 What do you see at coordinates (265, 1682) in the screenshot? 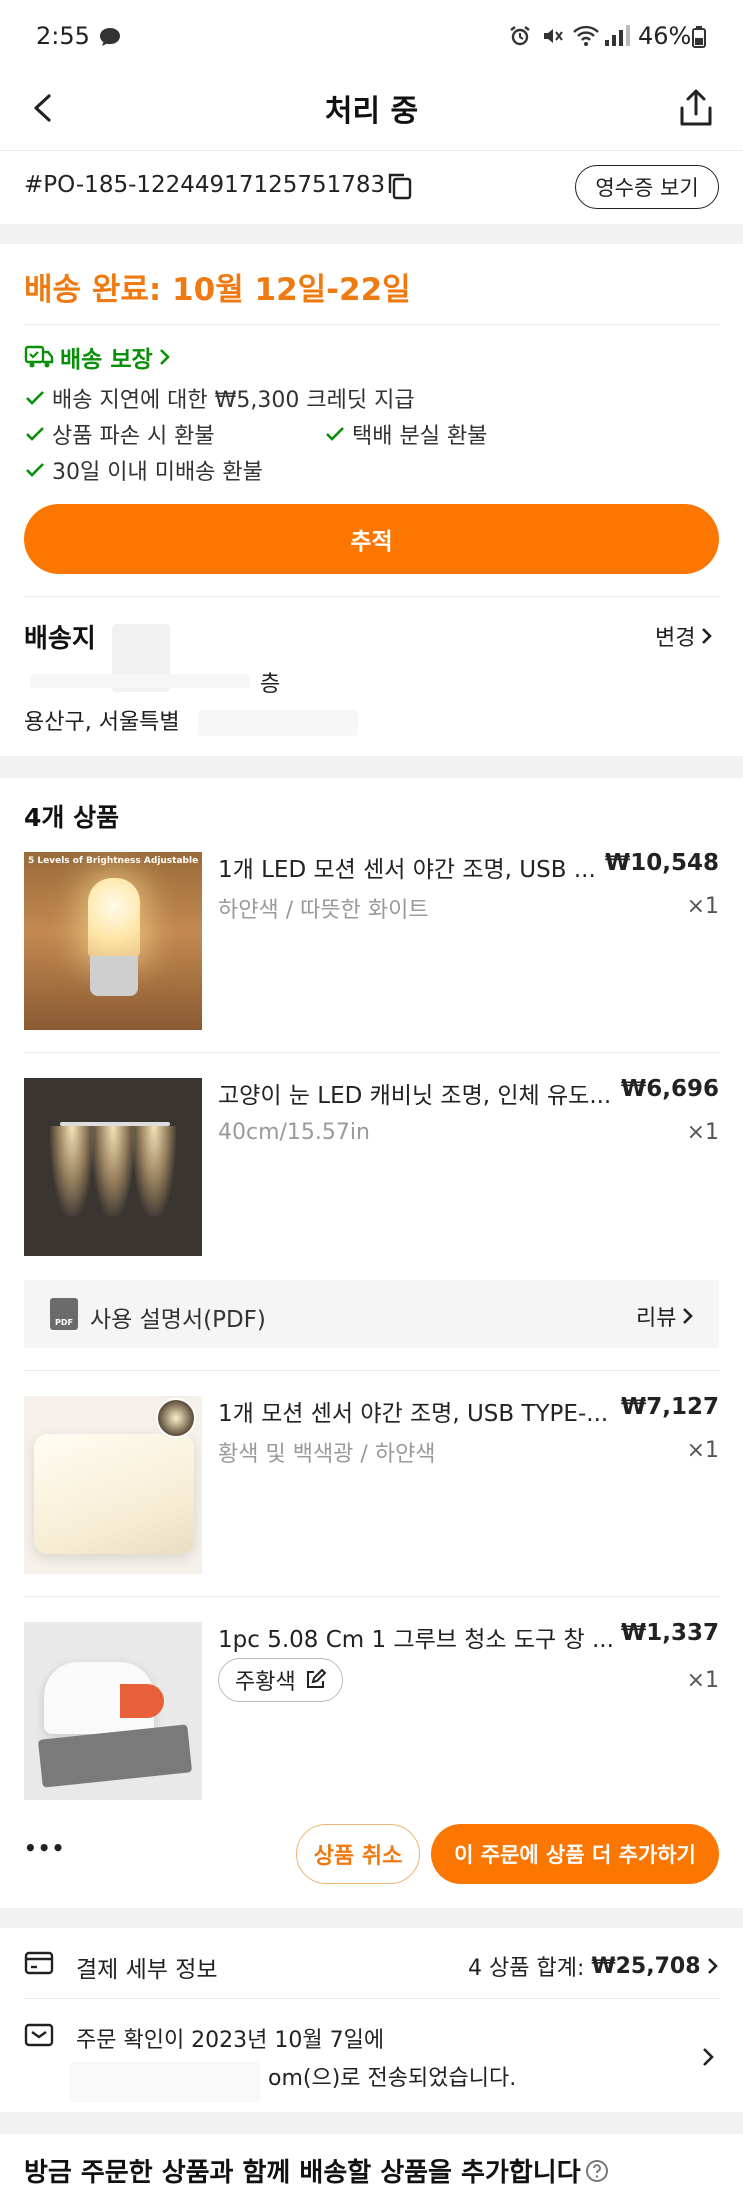
I see `variant-label: 주황색` at bounding box center [265, 1682].